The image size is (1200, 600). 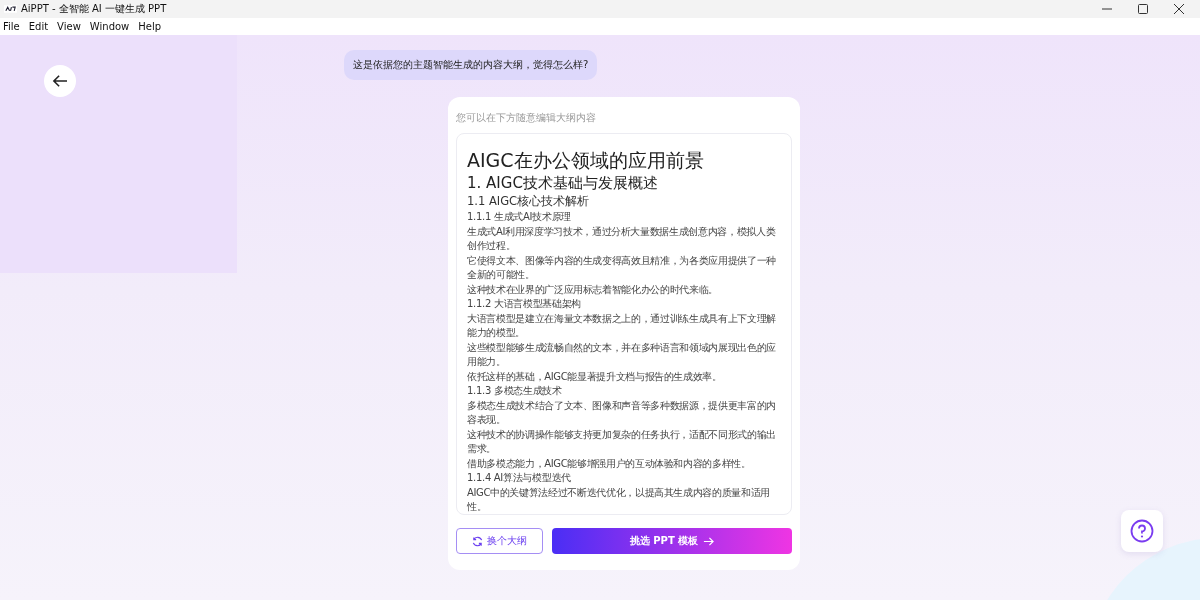 What do you see at coordinates (622, 354) in the screenshot?
I see `outline-paragraph: 这些模型能够生成流畅自然的文本，并在多种语言和领域内展现出色的应用能力。` at bounding box center [622, 354].